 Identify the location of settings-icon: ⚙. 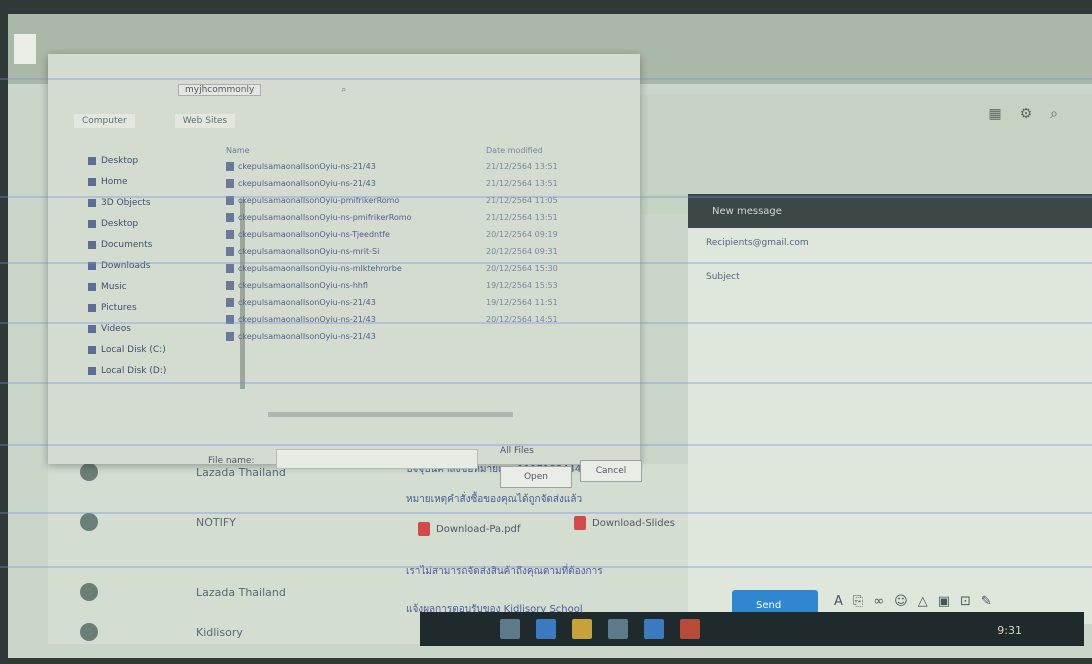
(1026, 114).